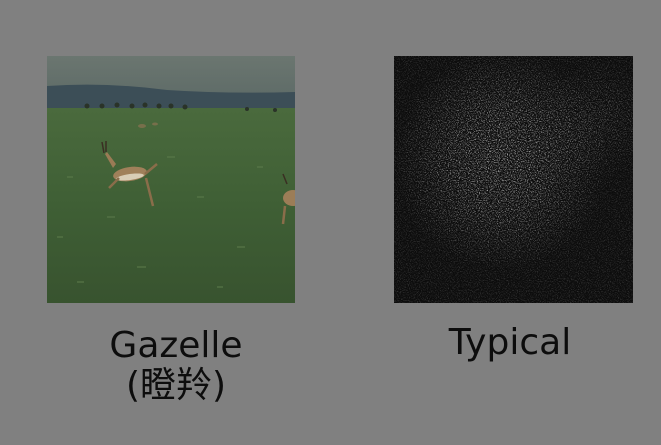 The width and height of the screenshot is (661, 445). What do you see at coordinates (176, 345) in the screenshot?
I see `gazelle-caption-english: Gazelle` at bounding box center [176, 345].